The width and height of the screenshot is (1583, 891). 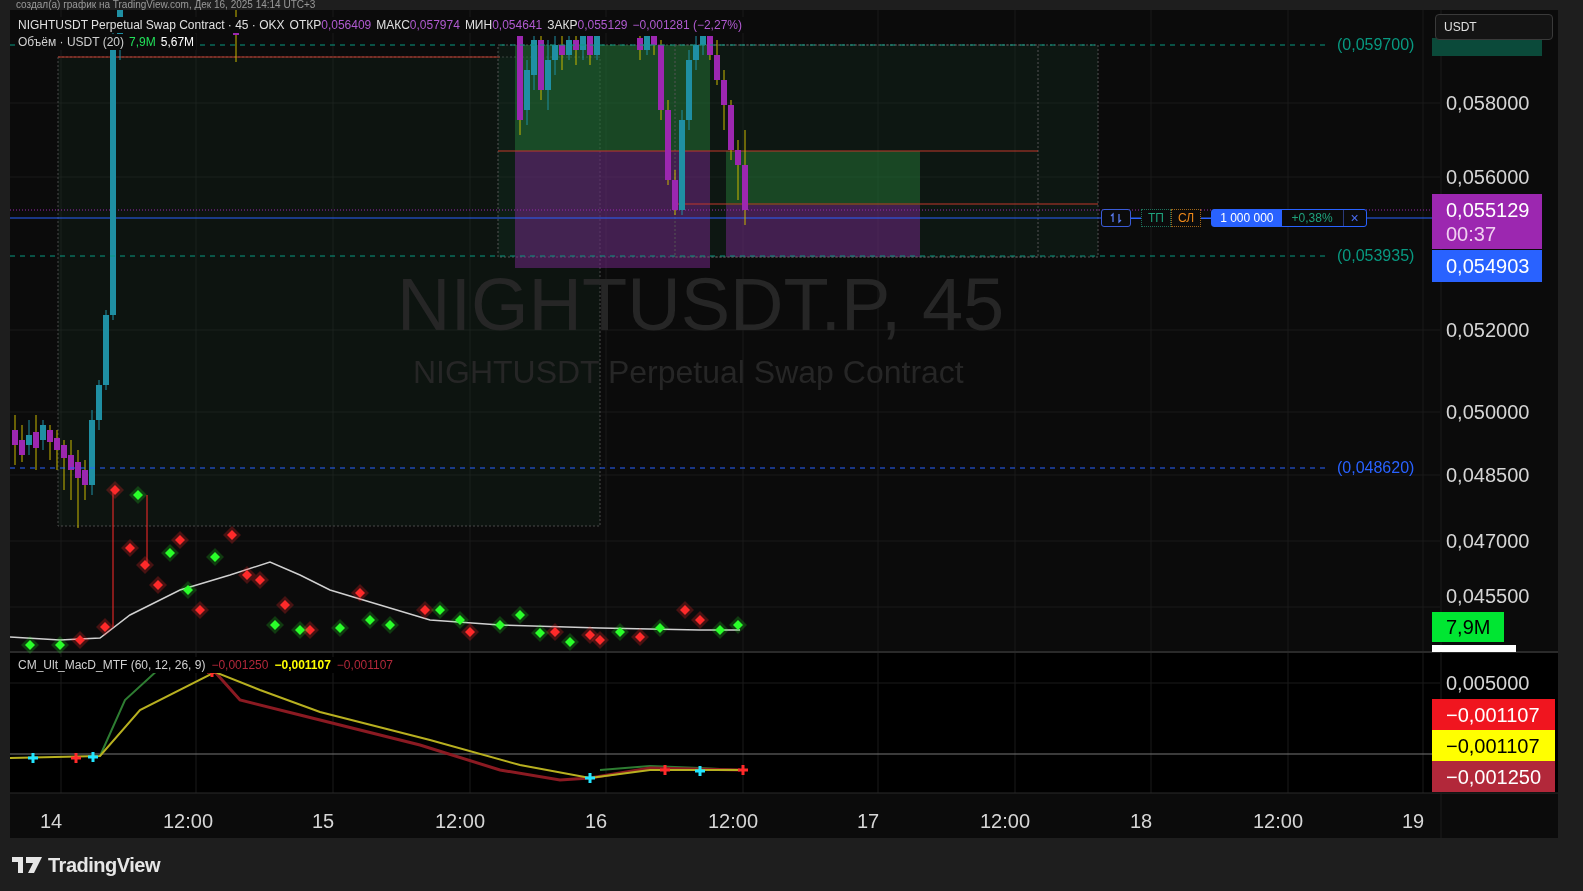 What do you see at coordinates (1468, 627) in the screenshot?
I see `price-text: 7,9M` at bounding box center [1468, 627].